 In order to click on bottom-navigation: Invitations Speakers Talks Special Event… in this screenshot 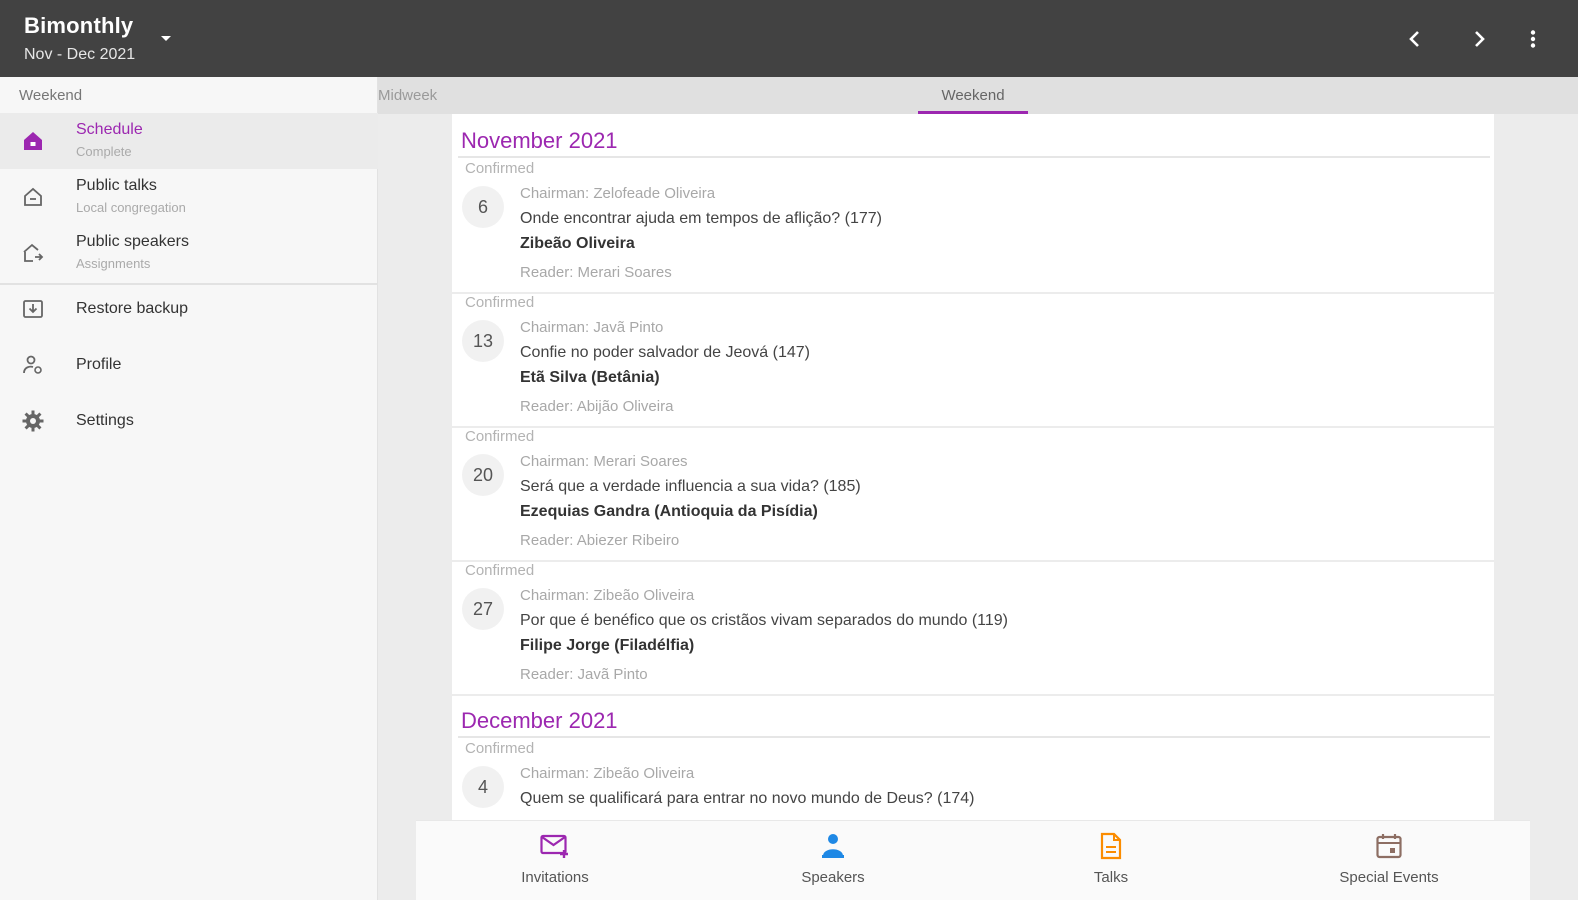, I will do `click(973, 860)`.